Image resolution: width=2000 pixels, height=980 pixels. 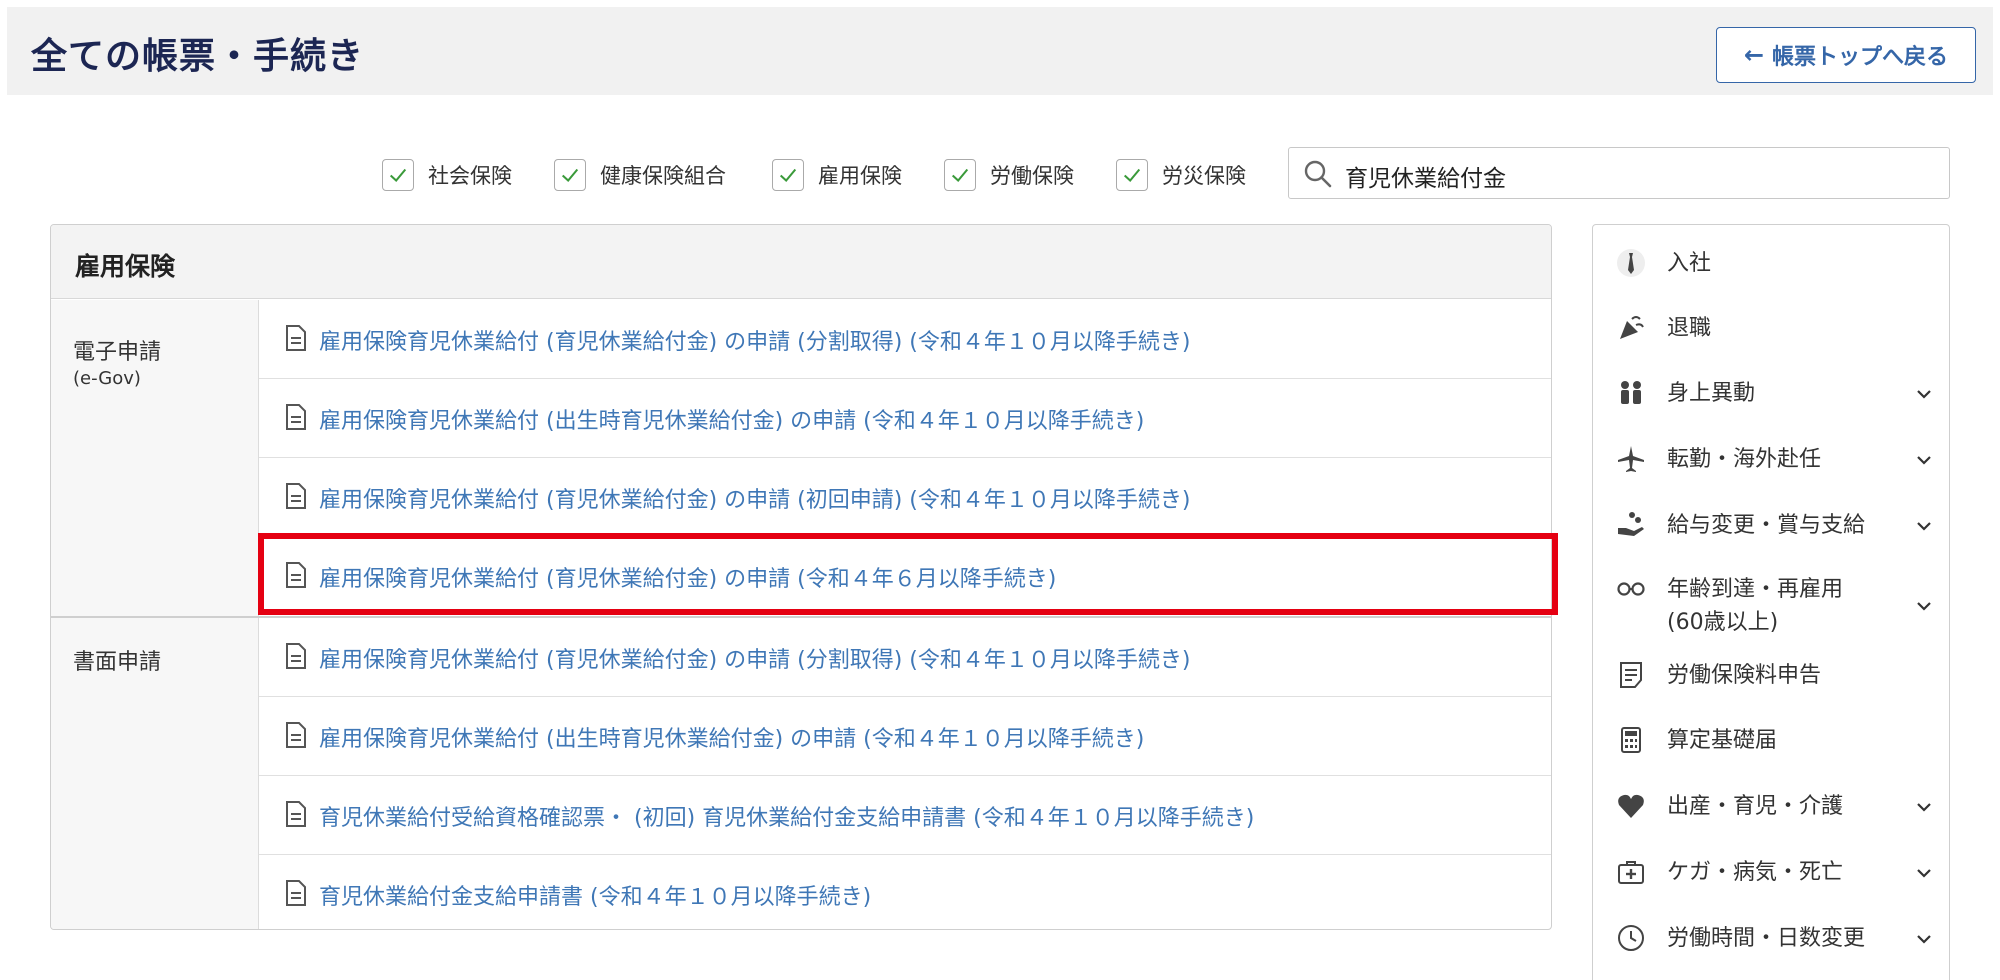 I want to click on sidebar-item-rodo-hokenryo: 労働保険料申告, so click(x=1771, y=676).